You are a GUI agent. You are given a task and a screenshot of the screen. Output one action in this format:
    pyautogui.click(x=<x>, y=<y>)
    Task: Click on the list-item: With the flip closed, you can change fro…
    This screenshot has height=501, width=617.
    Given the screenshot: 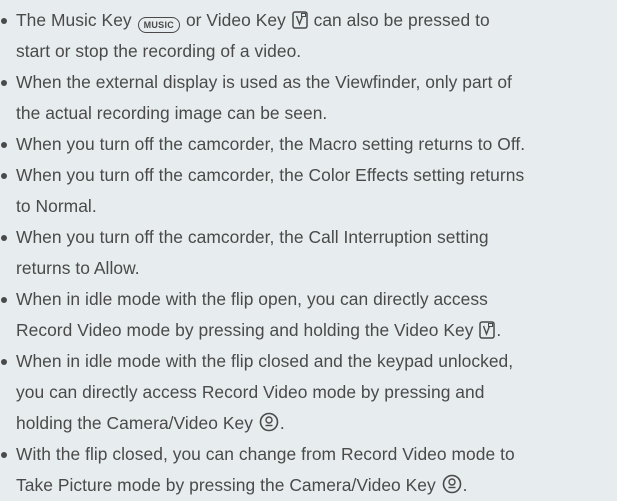 What is the action you would take?
    pyautogui.click(x=308, y=470)
    